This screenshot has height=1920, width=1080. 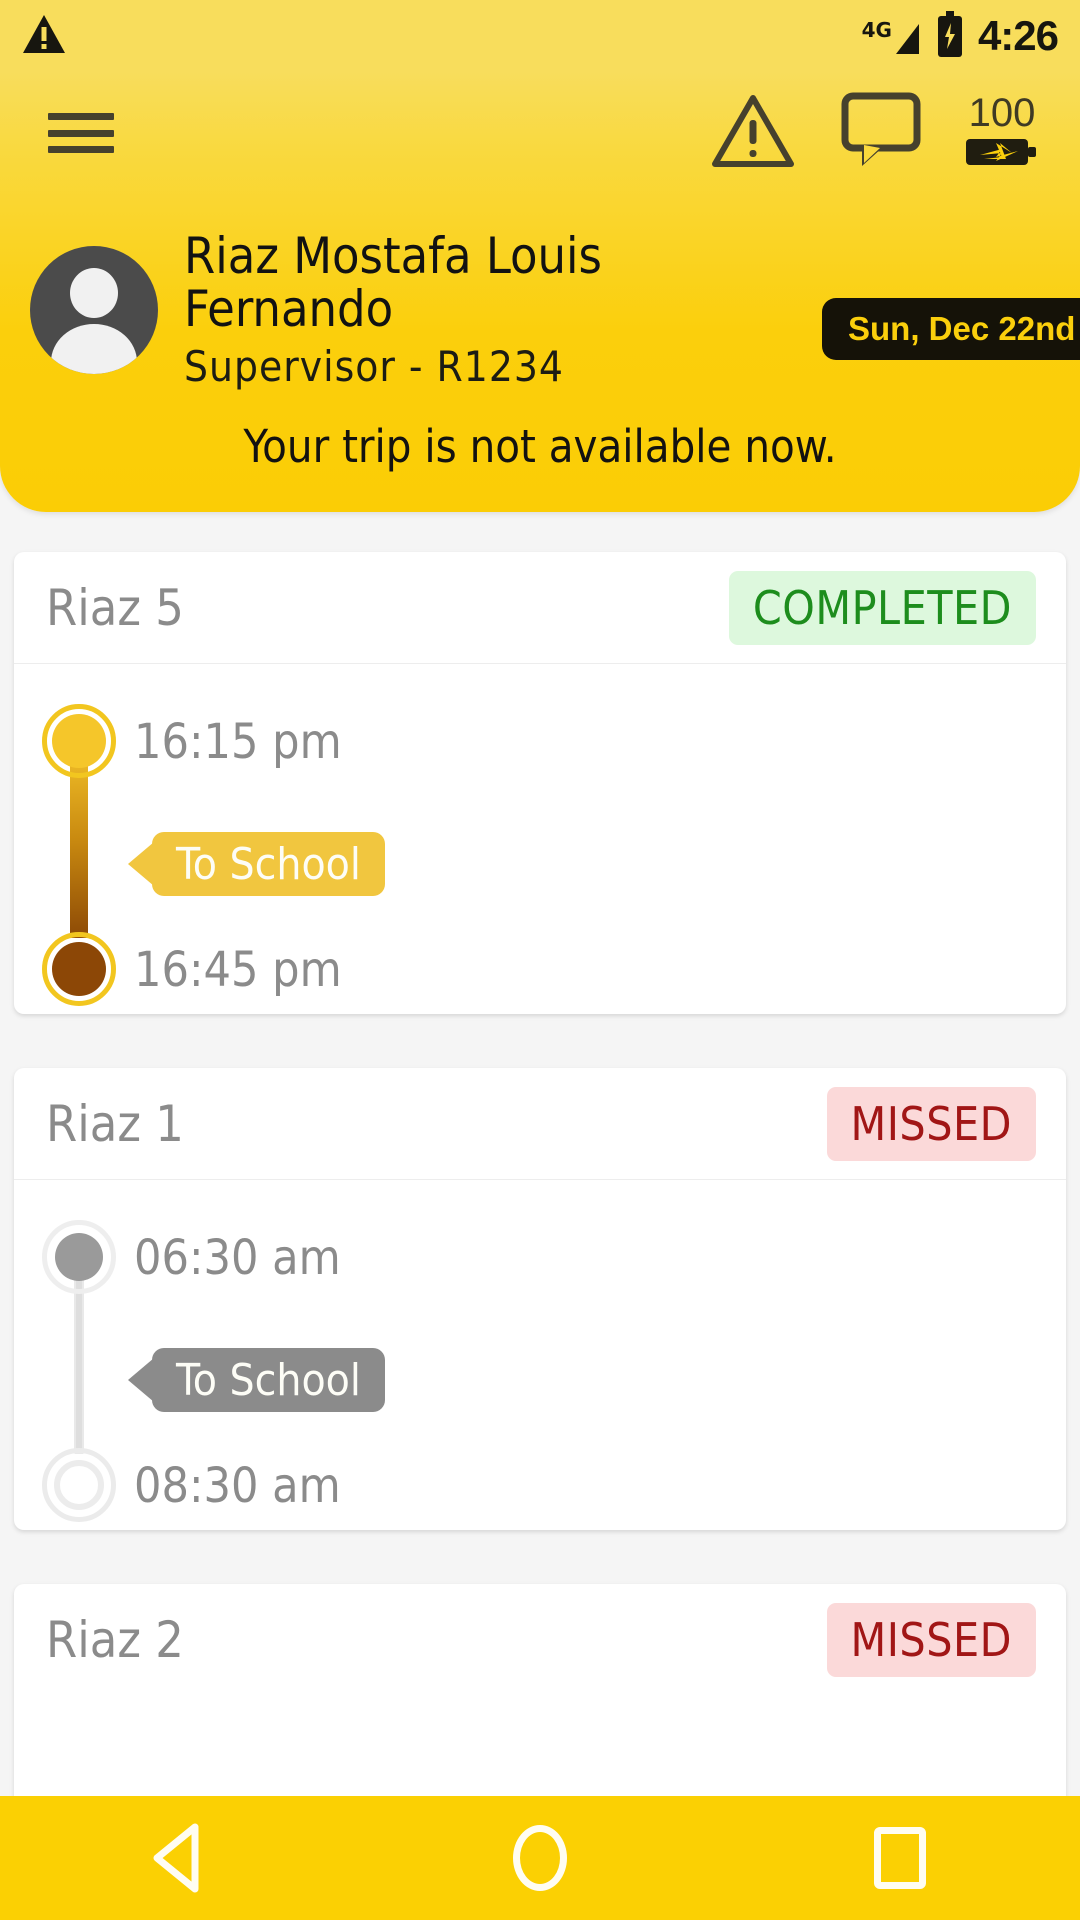 I want to click on trip-start-time: 06:30 am, so click(x=237, y=1258).